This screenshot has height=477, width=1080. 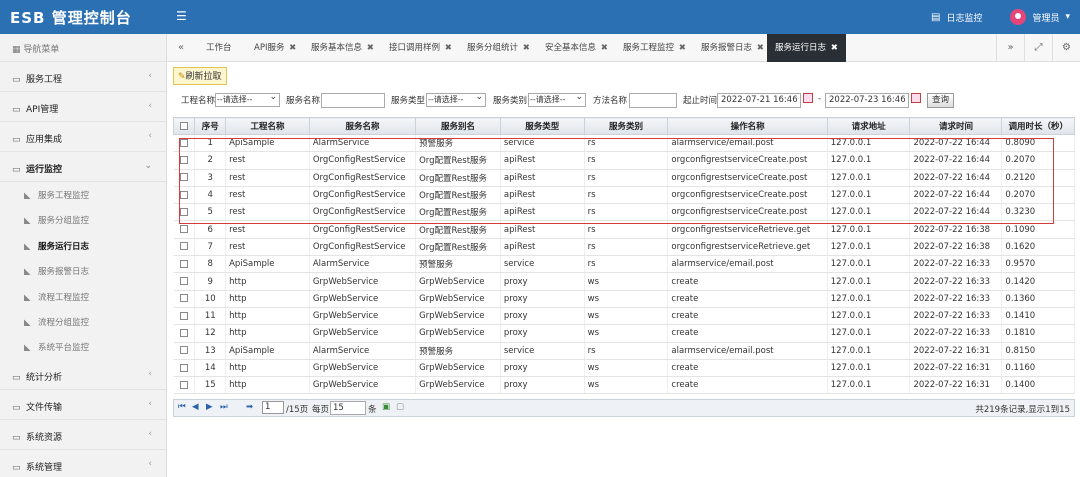 I want to click on sidebar-item-platform-monitor: ◣系统平台监控, so click(x=83, y=346).